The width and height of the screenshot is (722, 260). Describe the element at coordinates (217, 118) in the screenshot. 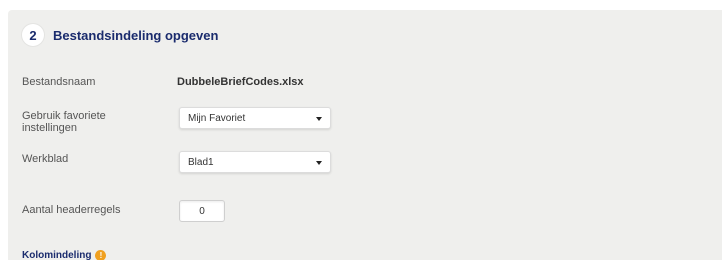

I see `favorites-select-value: Mijn Favoriet` at that location.